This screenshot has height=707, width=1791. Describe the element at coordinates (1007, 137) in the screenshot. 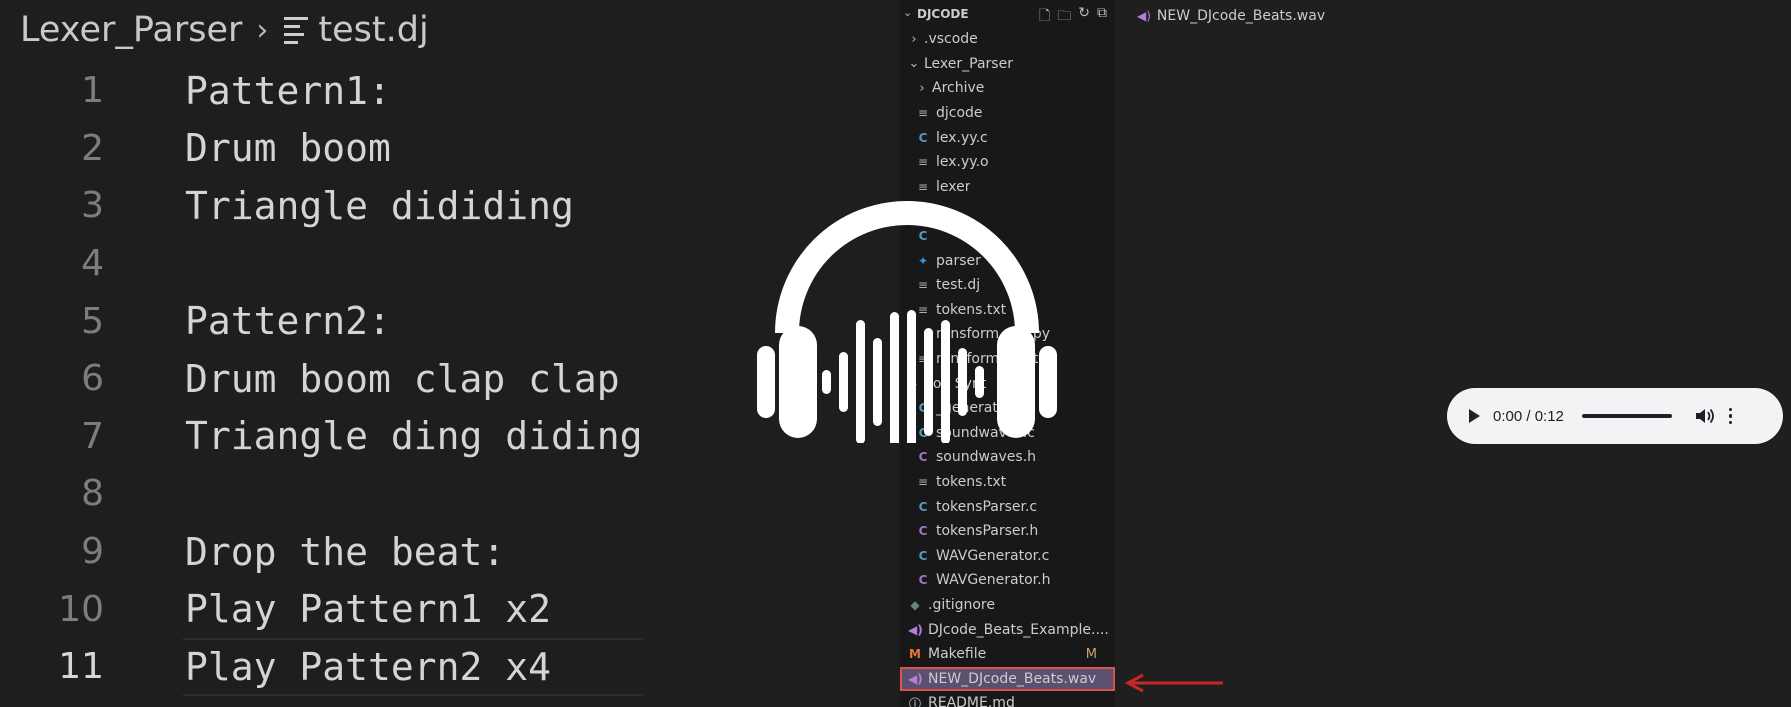

I see `explorer-file: Clex.yy.c` at that location.